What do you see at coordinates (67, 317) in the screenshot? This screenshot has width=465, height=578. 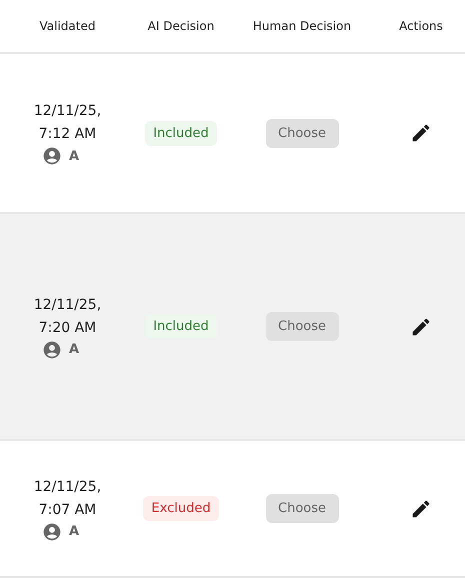 I see `validated-date: 12/11/25, 7:20 AM` at bounding box center [67, 317].